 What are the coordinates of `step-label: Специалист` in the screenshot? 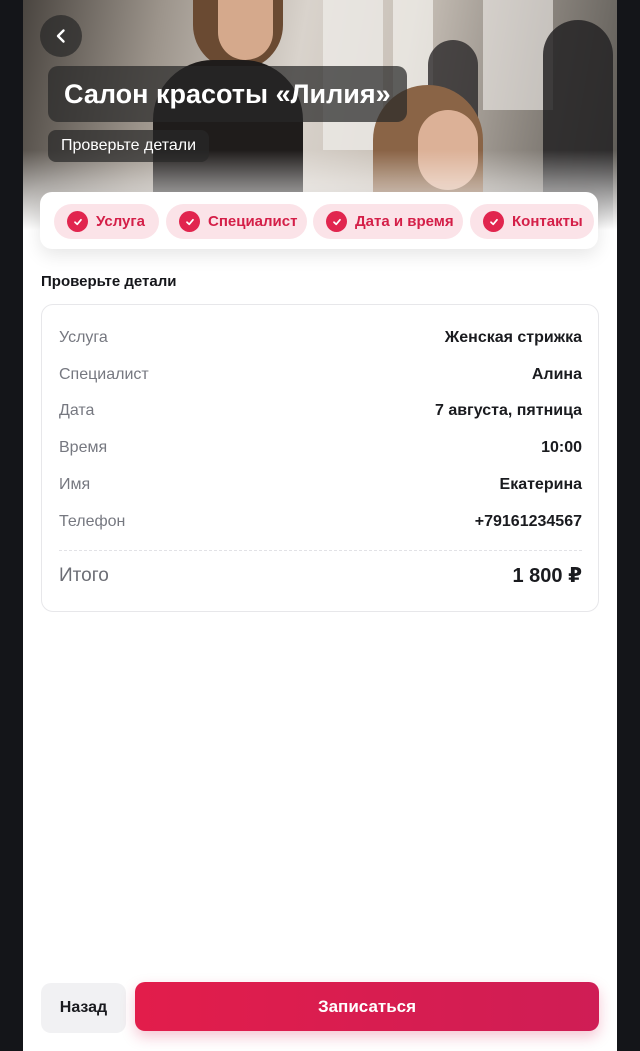 It's located at (253, 221).